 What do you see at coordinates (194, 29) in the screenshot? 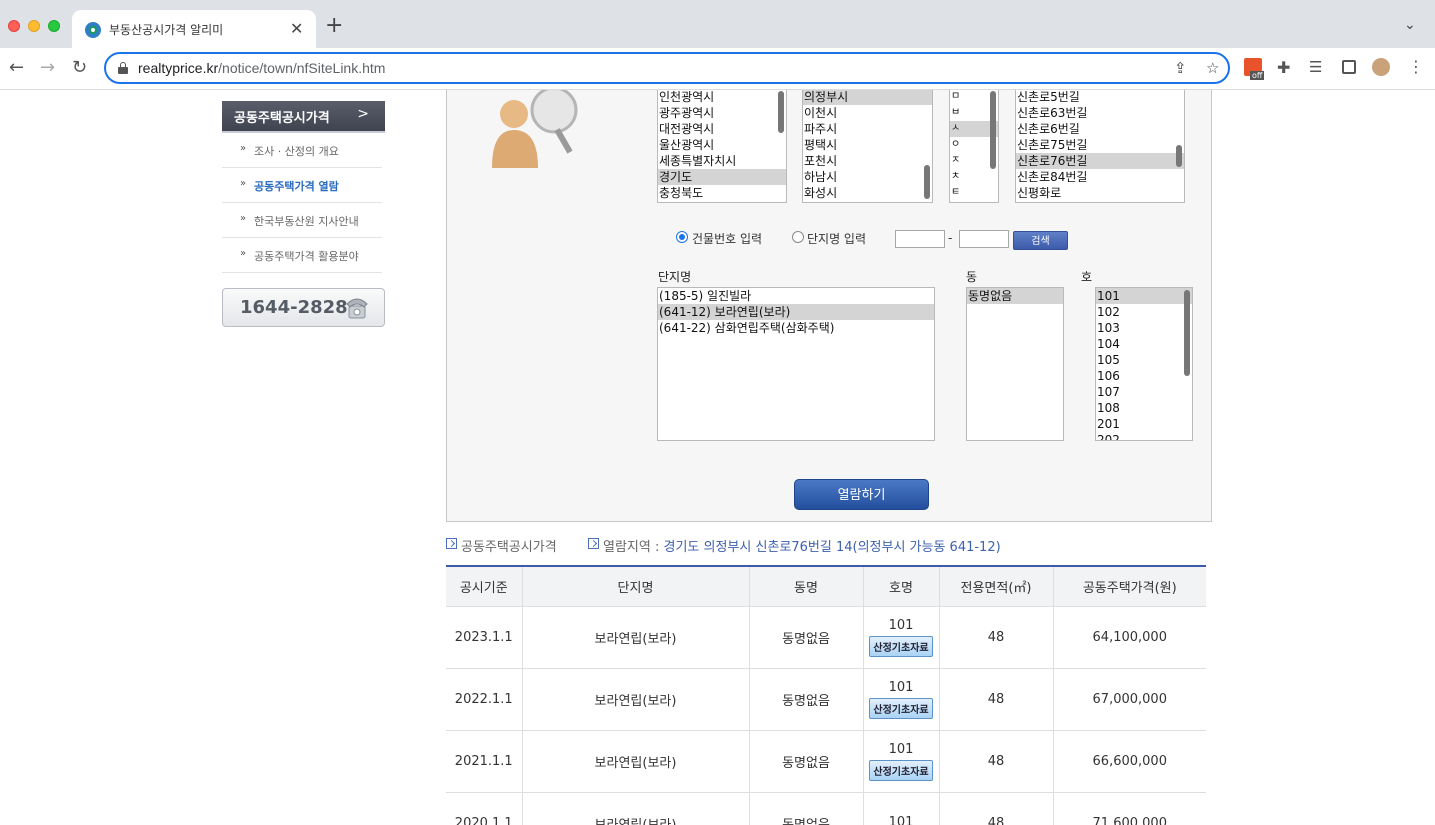
I see `browser-tab: 부동산공시가격 알리미 ✕` at bounding box center [194, 29].